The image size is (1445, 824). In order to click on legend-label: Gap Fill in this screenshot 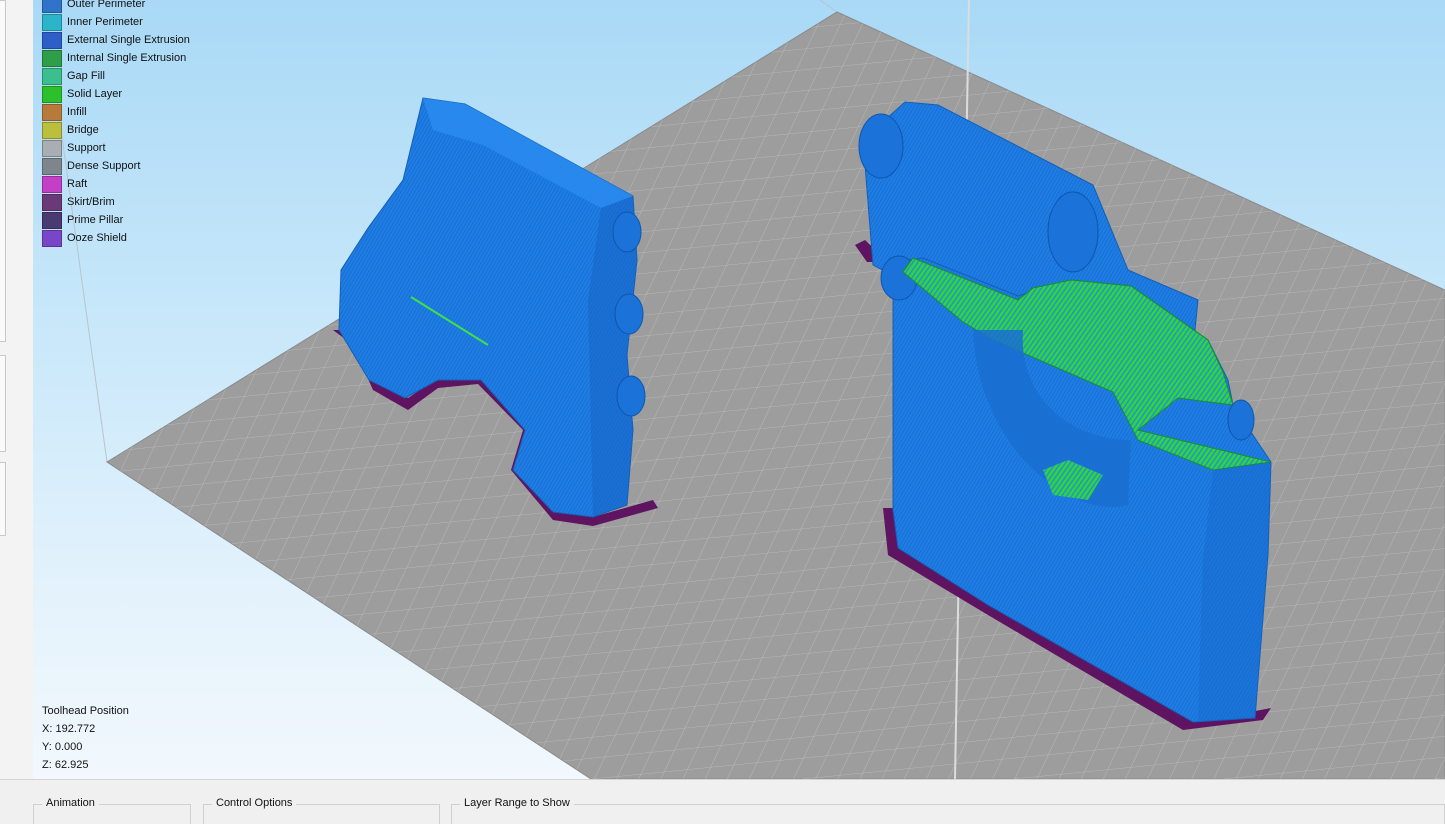, I will do `click(86, 76)`.